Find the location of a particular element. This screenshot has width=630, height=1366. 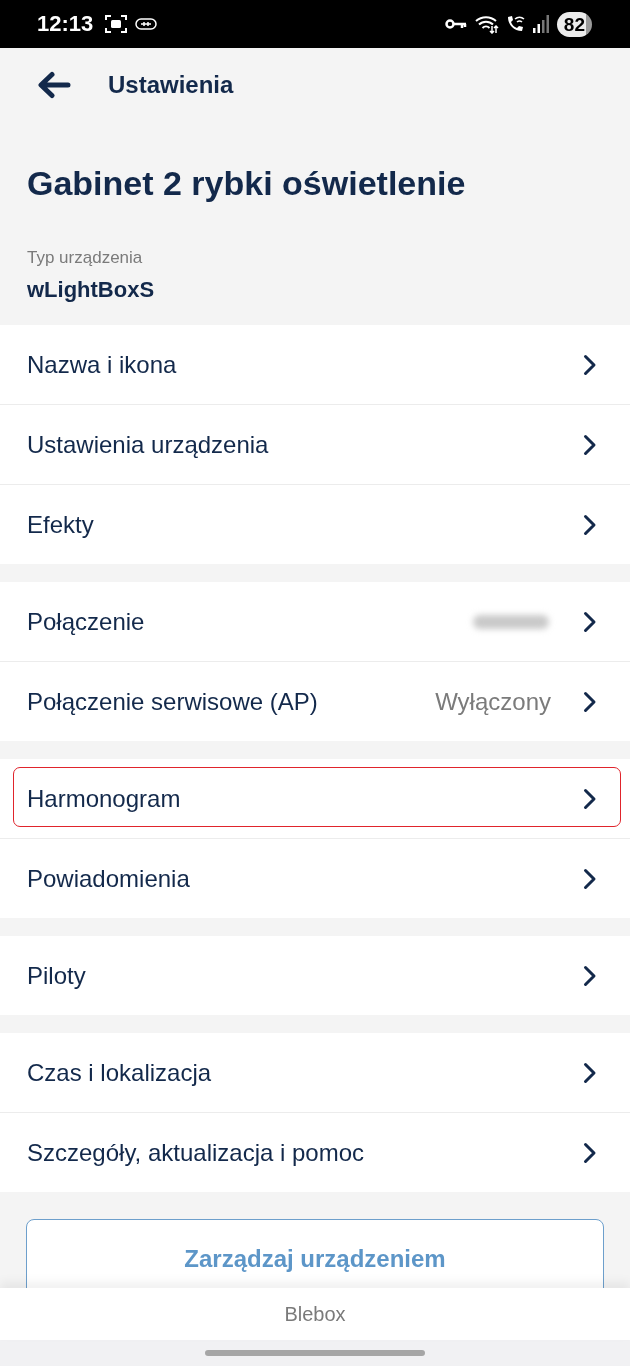

settings-row: Połączenie is located at coordinates (315, 622).